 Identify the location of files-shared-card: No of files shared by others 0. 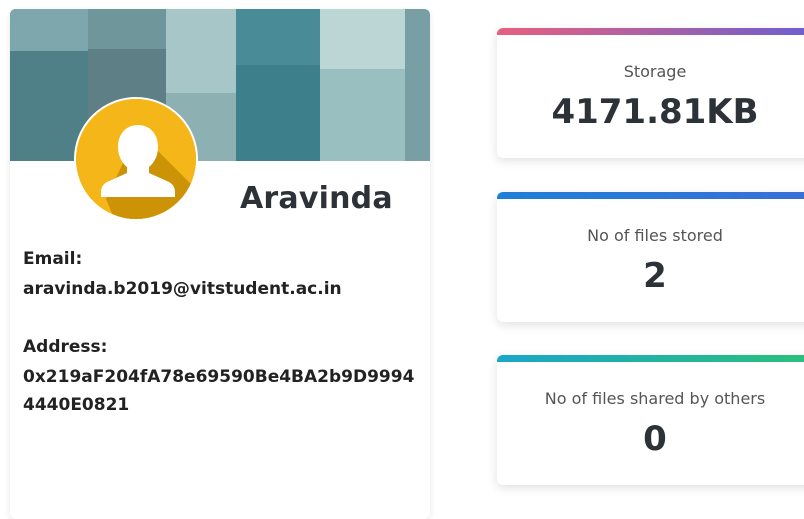
(650, 420).